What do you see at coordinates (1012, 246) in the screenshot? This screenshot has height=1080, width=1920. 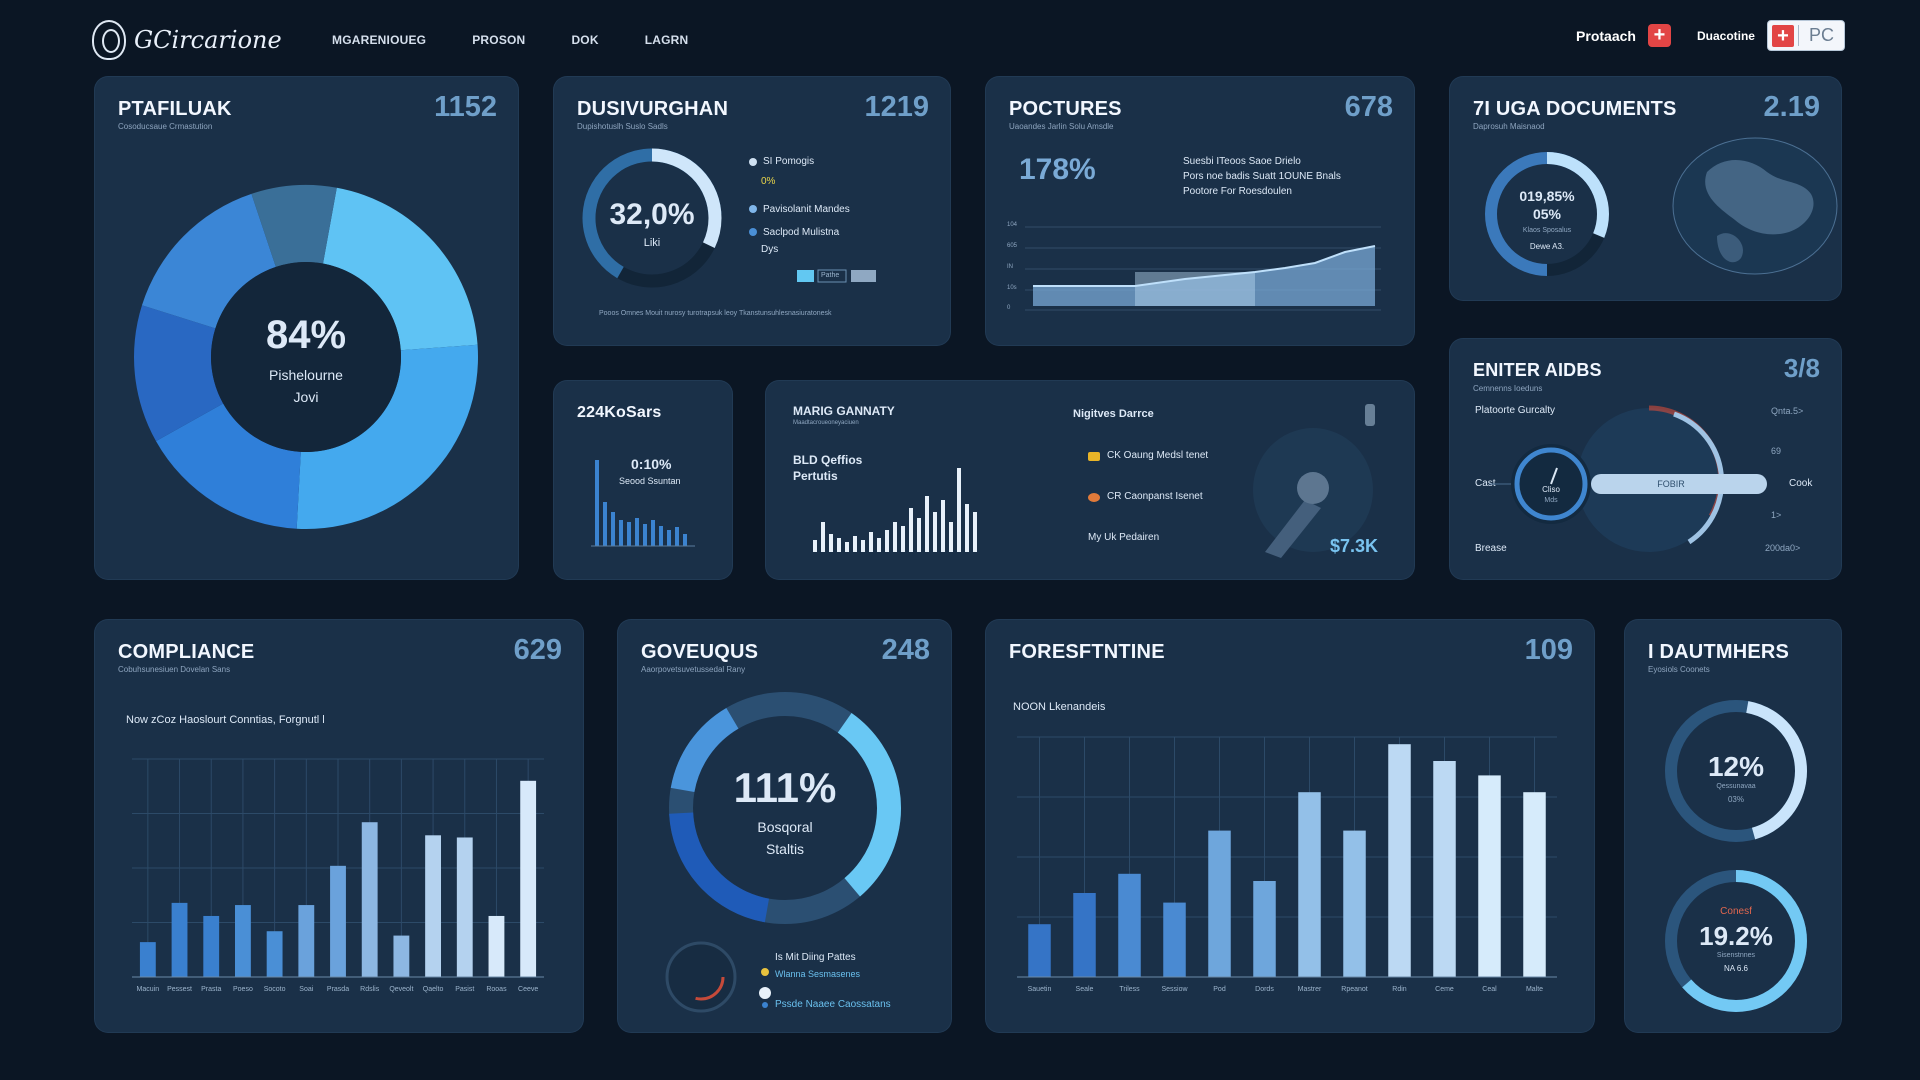 I see `tick-2: 605` at bounding box center [1012, 246].